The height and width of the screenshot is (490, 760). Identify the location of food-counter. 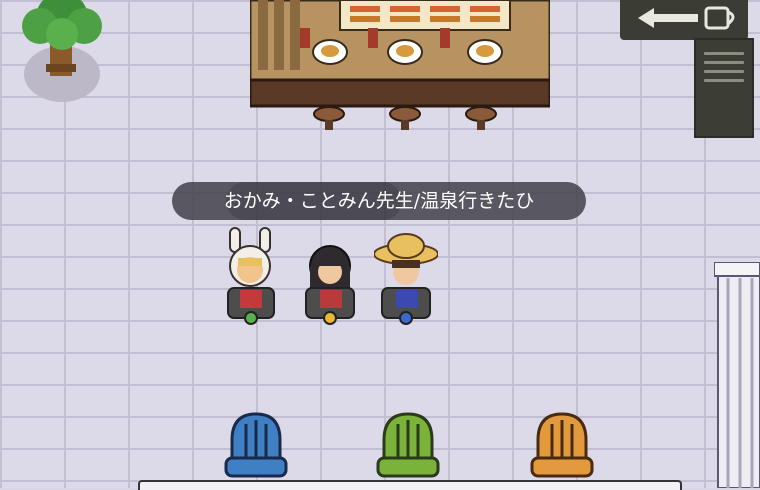
(400, 54).